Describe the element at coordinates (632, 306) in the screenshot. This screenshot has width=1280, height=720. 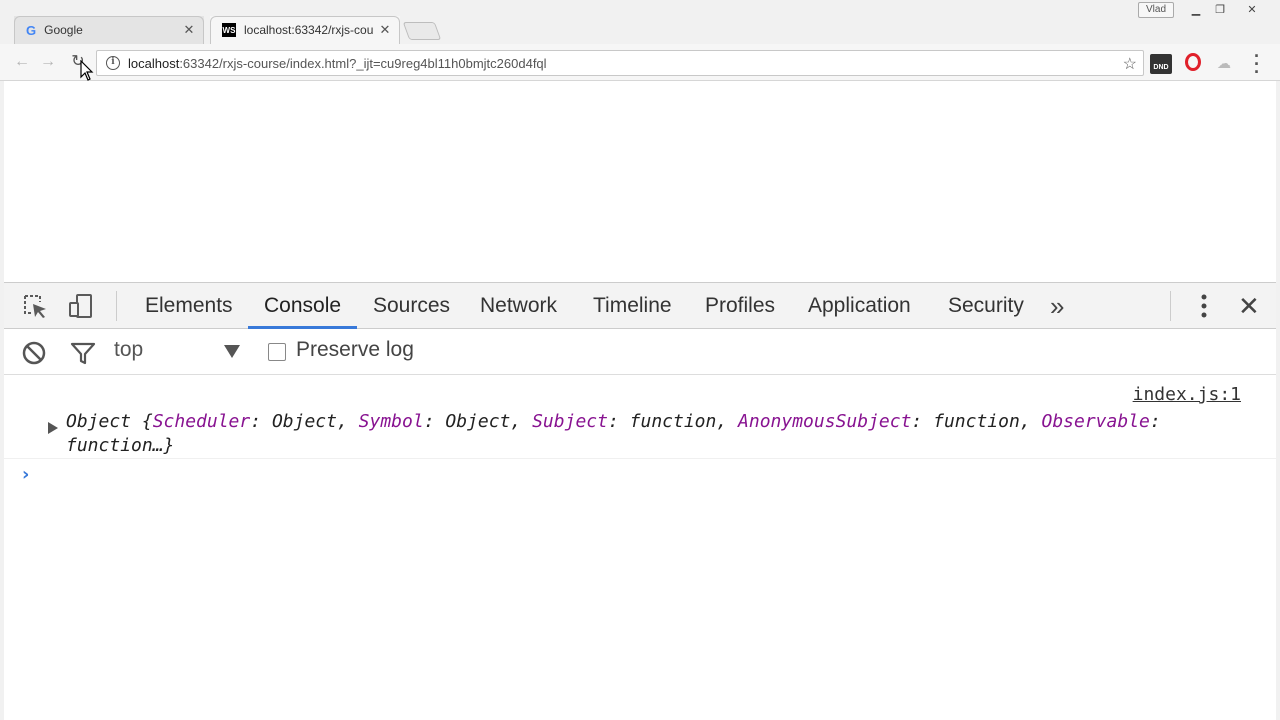
I see `tab-timeline: Timeline` at that location.